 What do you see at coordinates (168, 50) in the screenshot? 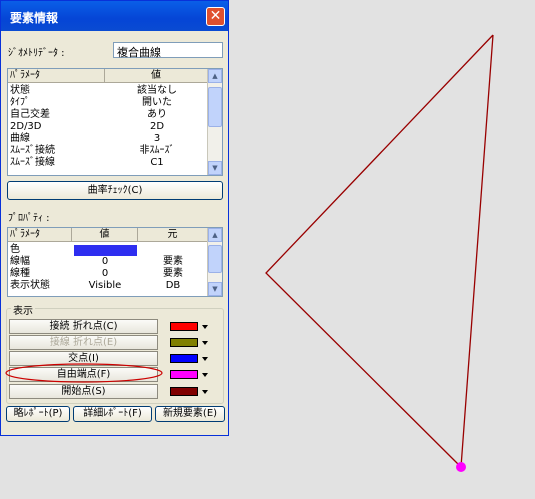
I see `geometry-field: 複合曲線` at bounding box center [168, 50].